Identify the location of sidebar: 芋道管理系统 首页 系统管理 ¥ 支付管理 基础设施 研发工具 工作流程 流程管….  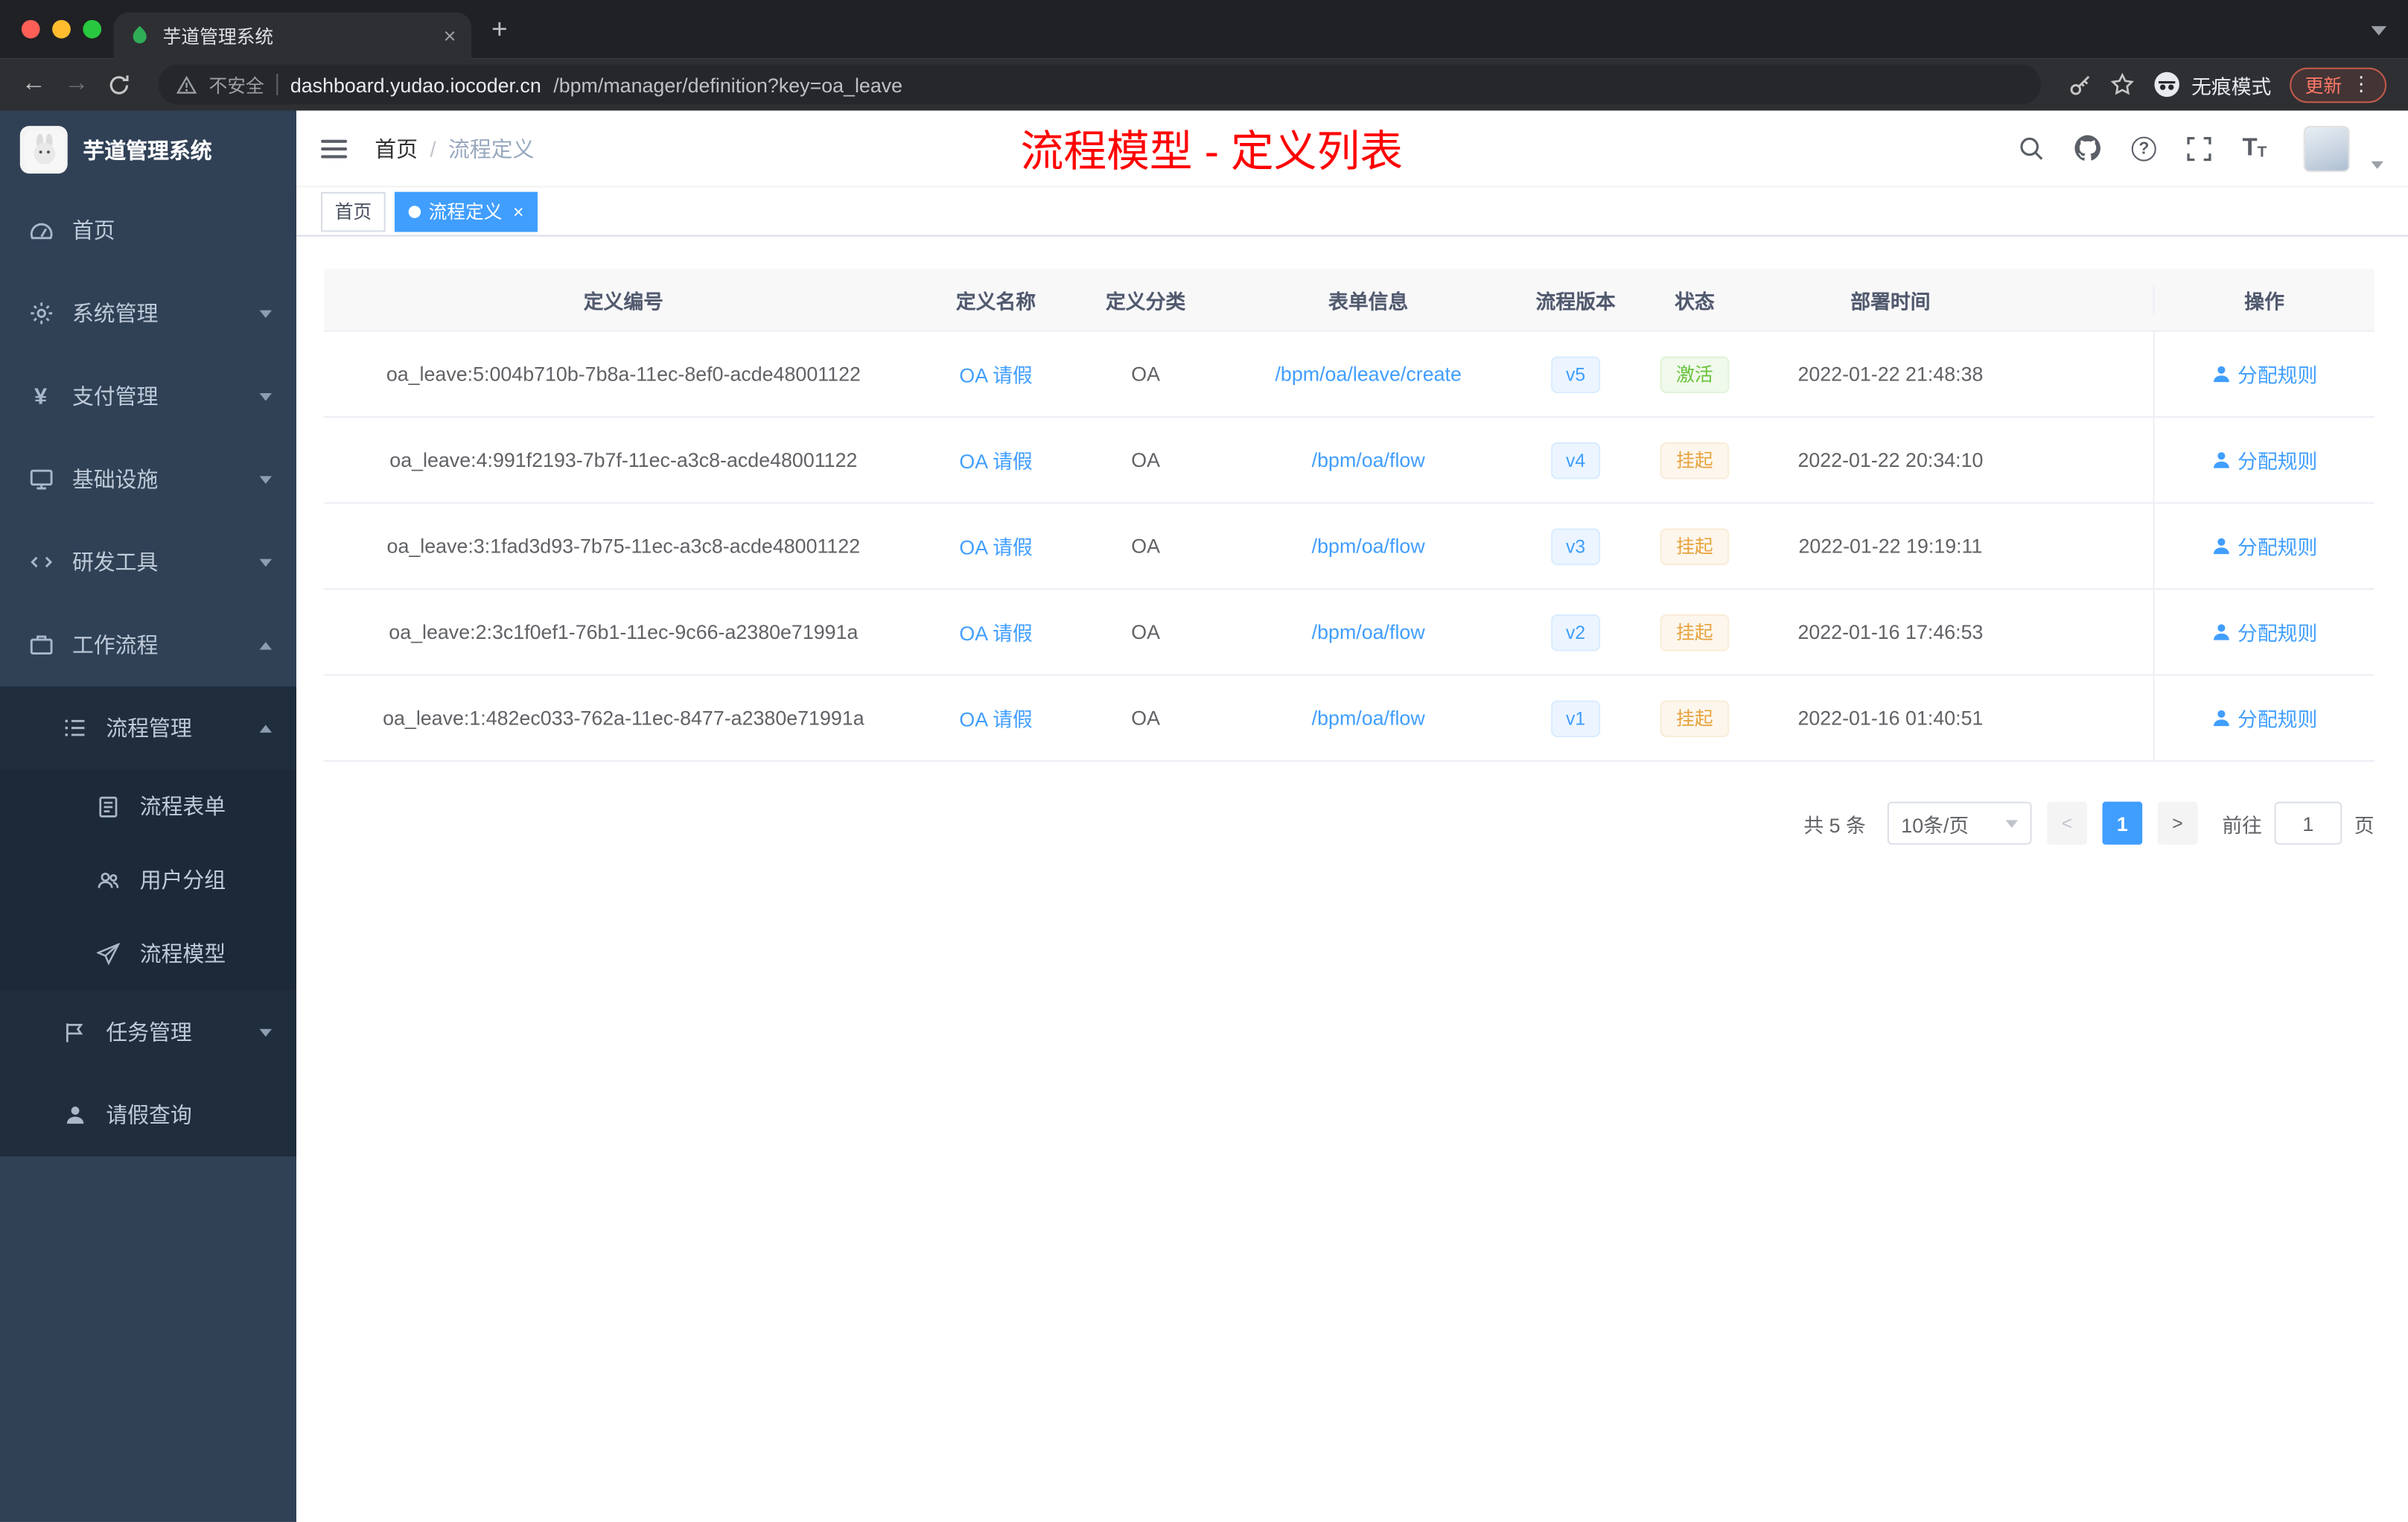
(148, 816).